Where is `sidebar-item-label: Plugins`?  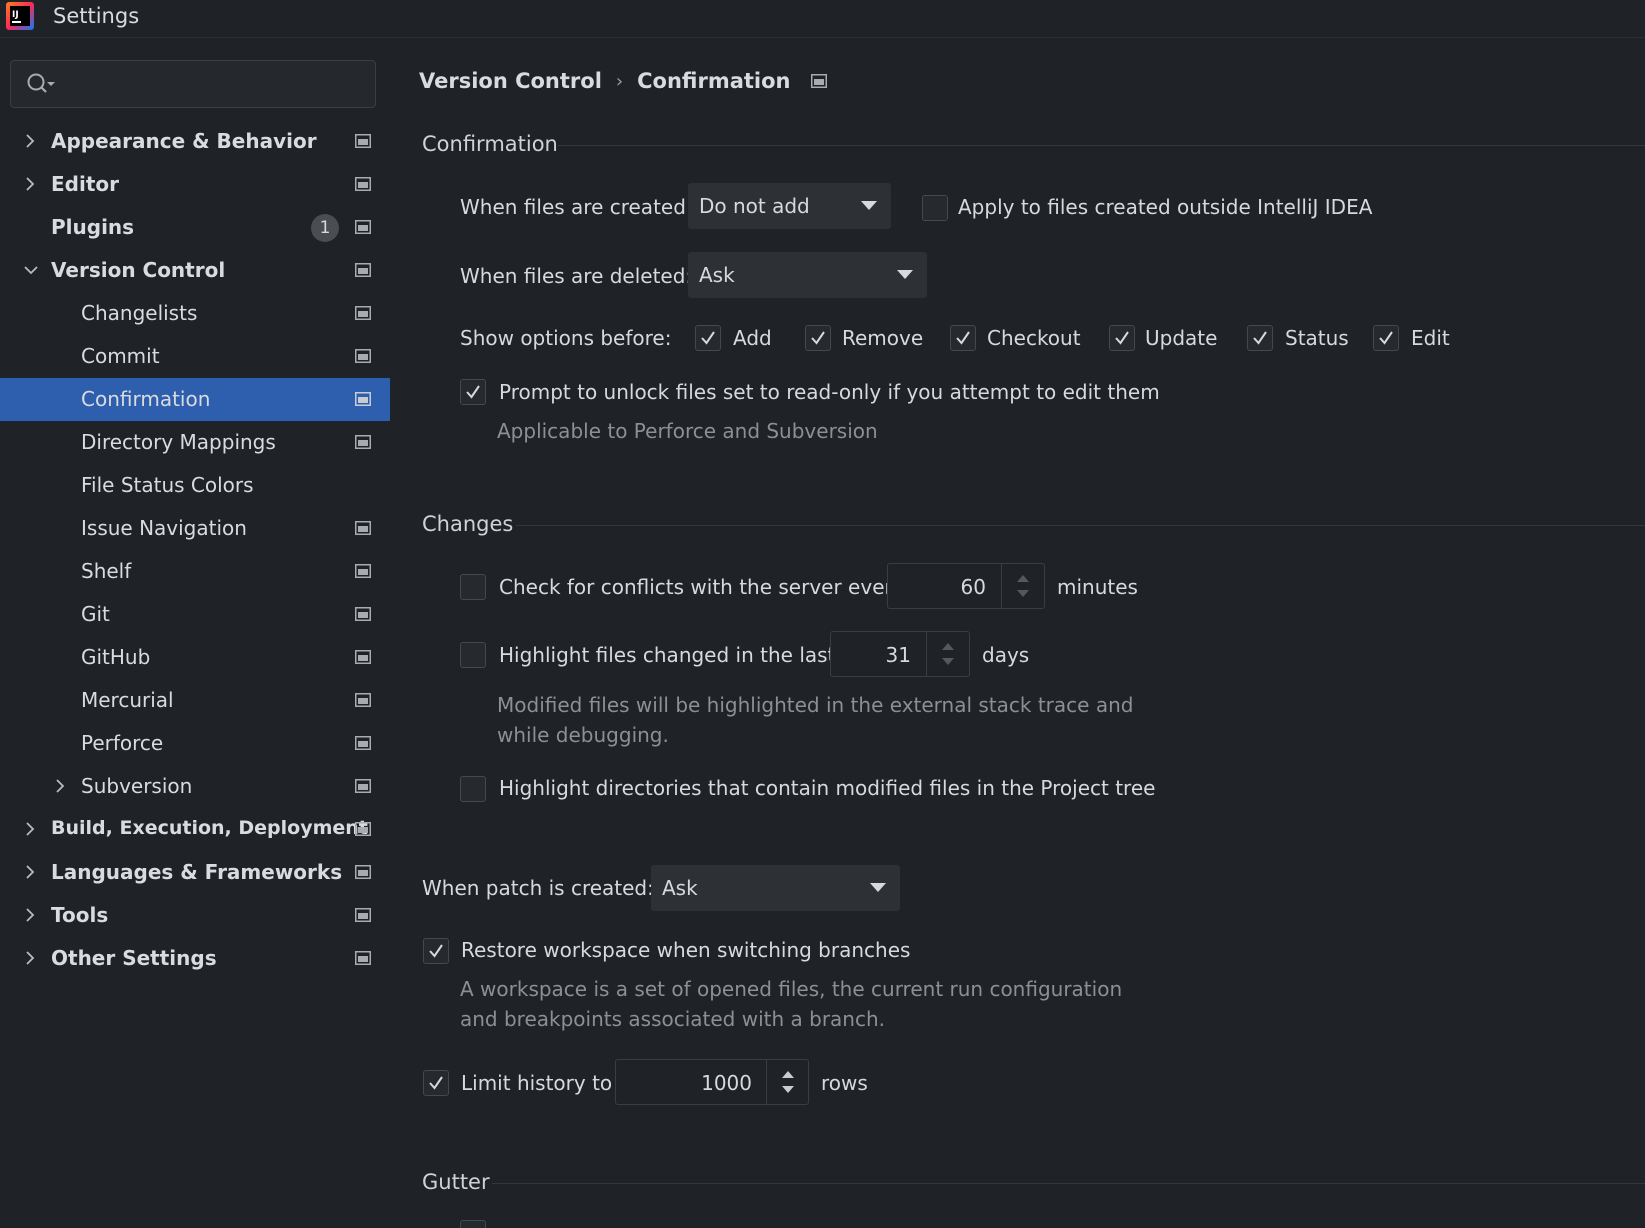
sidebar-item-label: Plugins is located at coordinates (93, 227).